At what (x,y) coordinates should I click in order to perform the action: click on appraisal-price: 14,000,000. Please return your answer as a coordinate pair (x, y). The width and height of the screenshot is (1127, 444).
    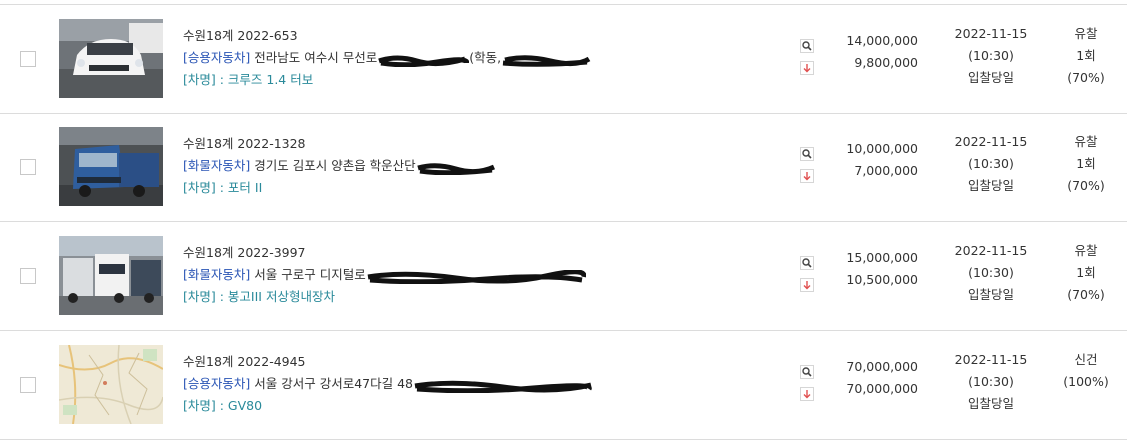
    Looking at the image, I should click on (882, 40).